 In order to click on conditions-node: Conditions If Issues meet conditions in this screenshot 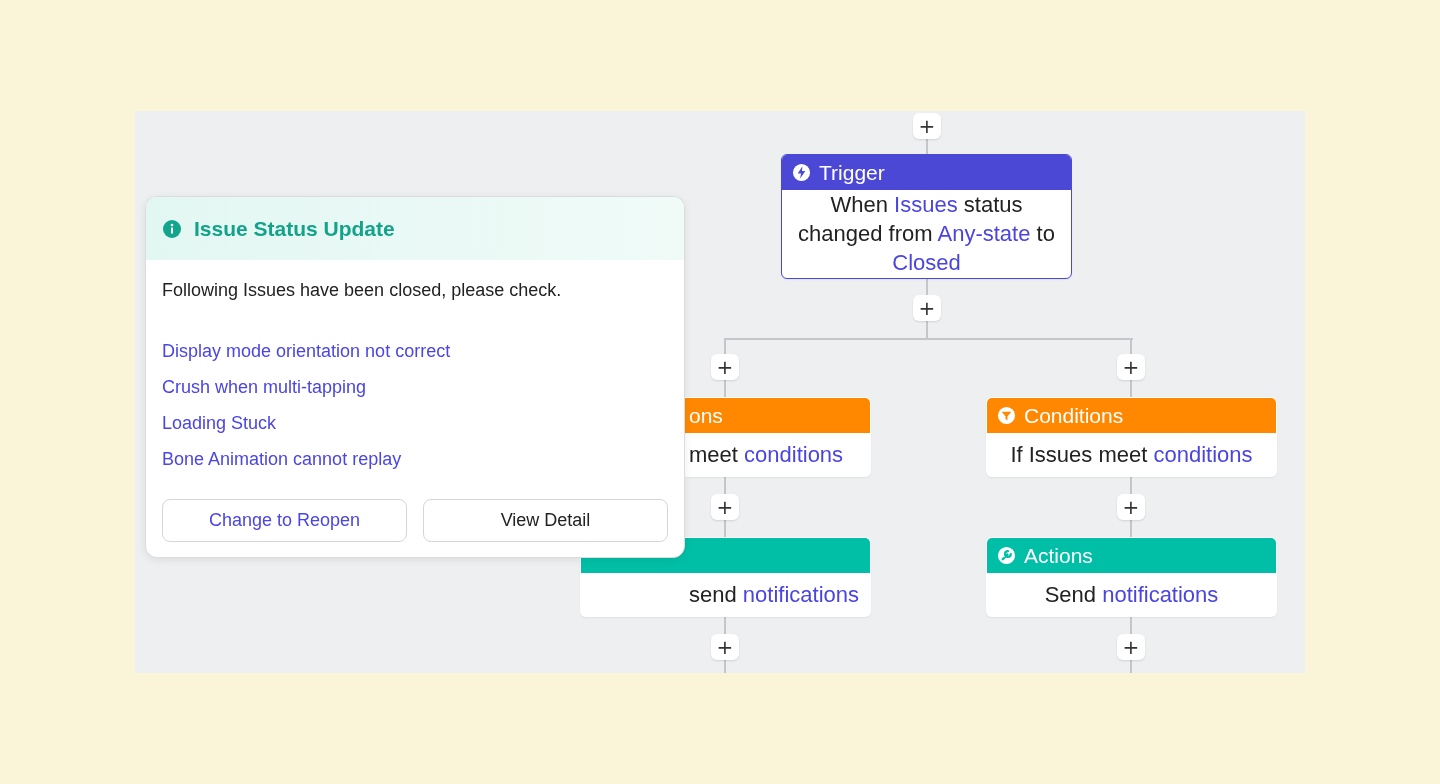, I will do `click(1131, 437)`.